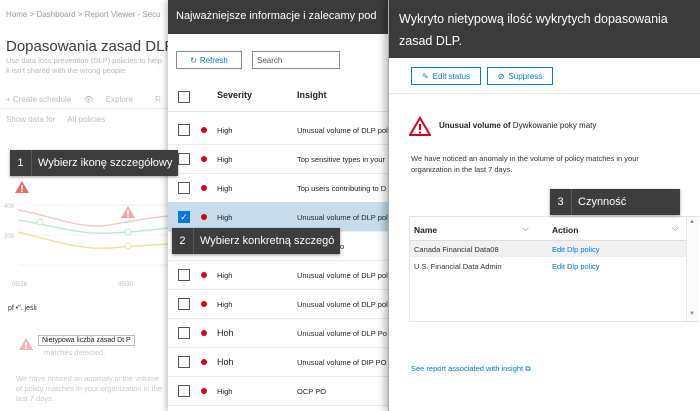 The width and height of the screenshot is (700, 411). What do you see at coordinates (119, 99) in the screenshot?
I see `explore-label: Explore` at bounding box center [119, 99].